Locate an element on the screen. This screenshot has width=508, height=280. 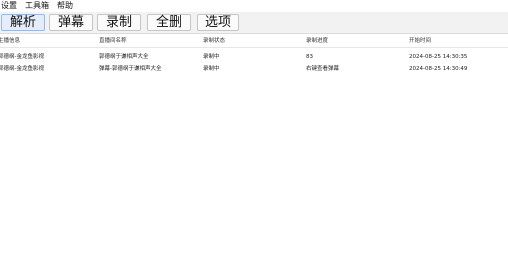
delete-all-button: 全删 is located at coordinates (169, 22).